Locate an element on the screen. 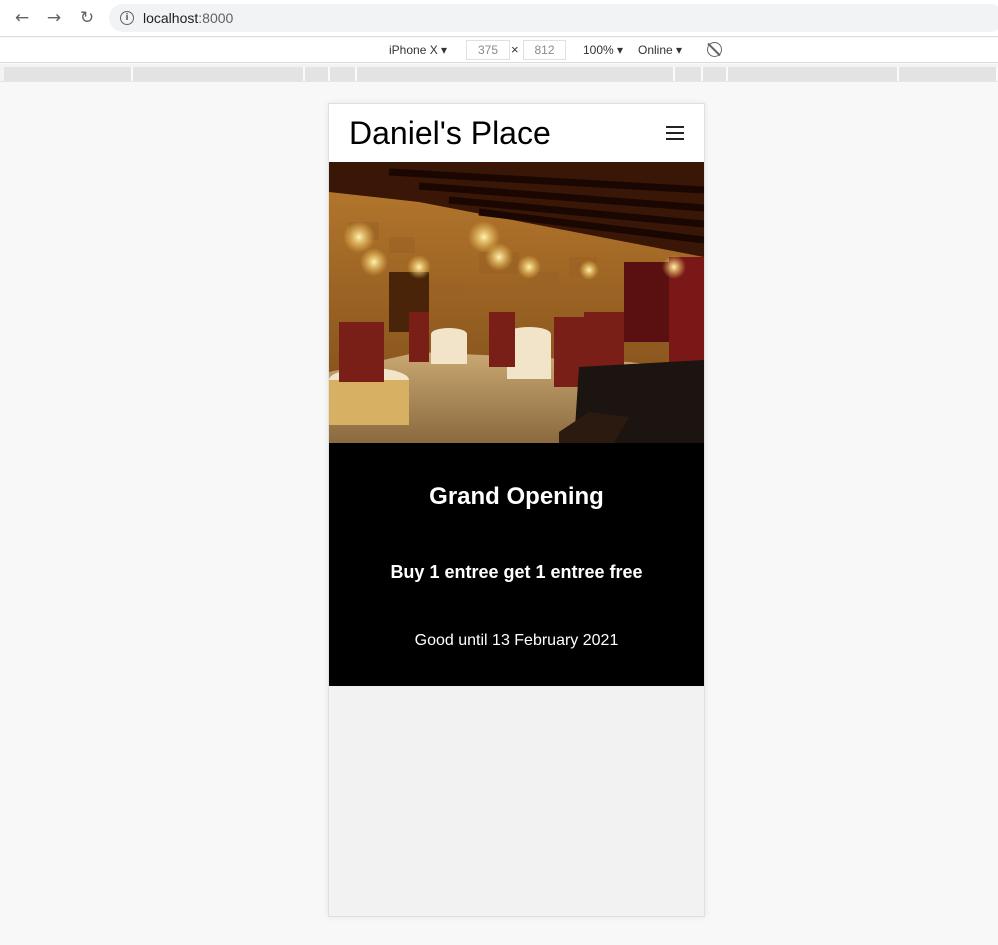  promo-offer: Buy 1 entree get 1 entree free is located at coordinates (516, 572).